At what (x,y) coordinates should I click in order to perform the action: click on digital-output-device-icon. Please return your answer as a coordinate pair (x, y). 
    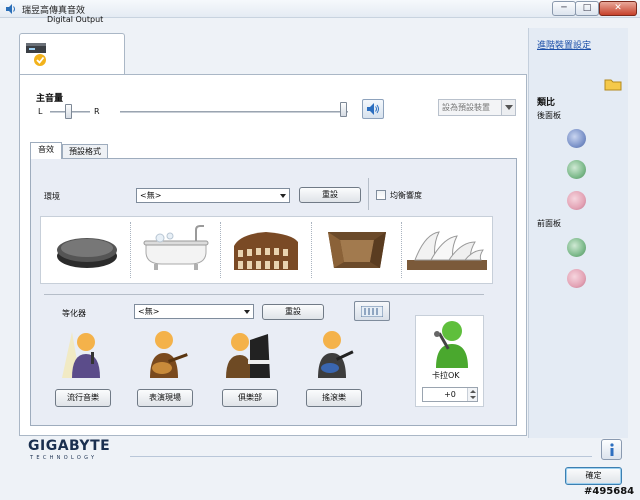
    Looking at the image, I should click on (36, 54).